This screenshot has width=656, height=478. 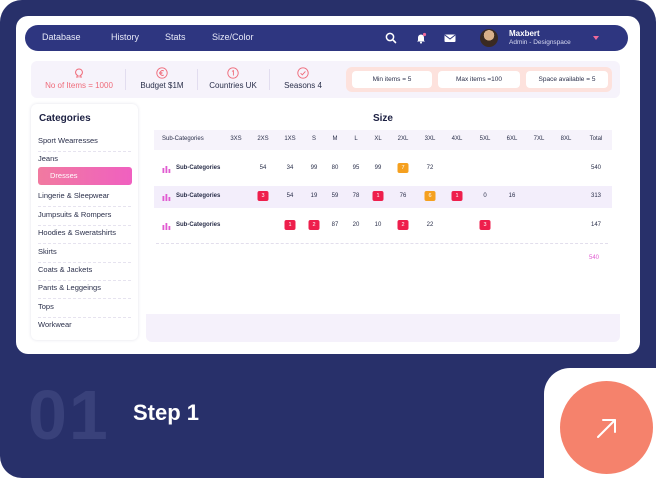 I want to click on table-cell: 95, so click(x=356, y=168).